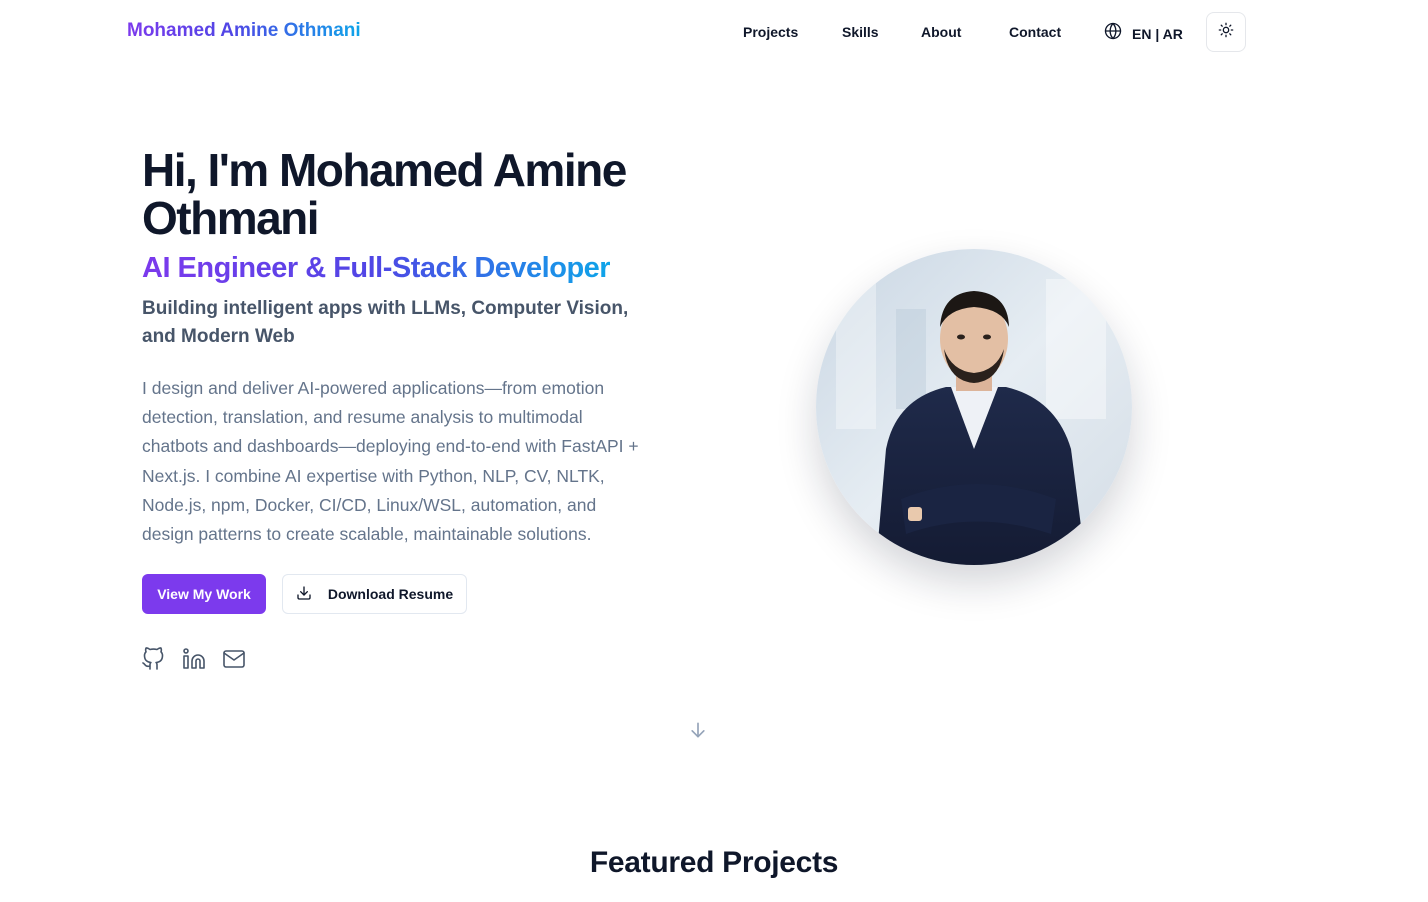 The image size is (1428, 902). What do you see at coordinates (770, 32) in the screenshot?
I see `nav-link-projects: Projects` at bounding box center [770, 32].